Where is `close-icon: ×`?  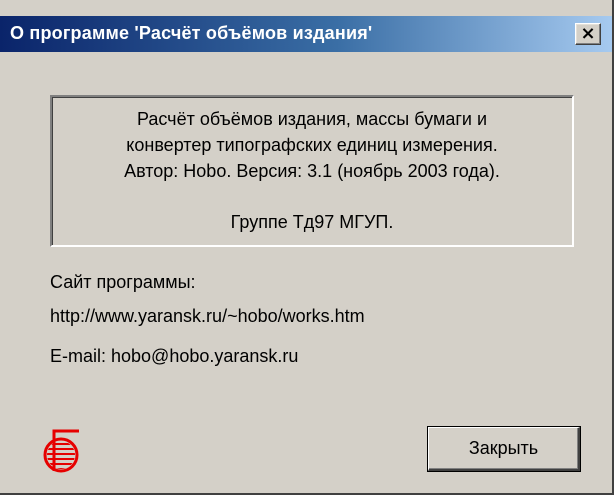 close-icon: × is located at coordinates (588, 34).